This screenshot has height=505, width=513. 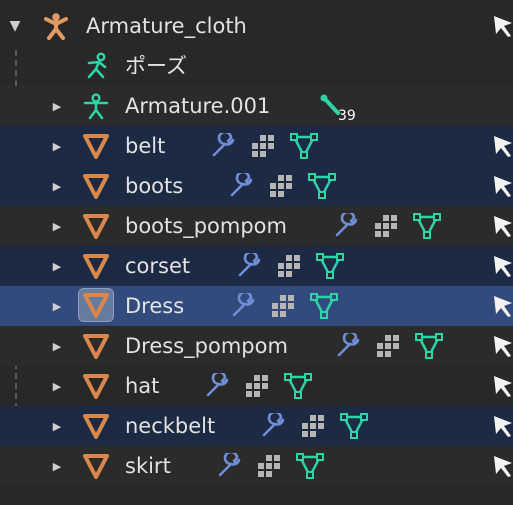 I want to click on object-label: belt, so click(x=145, y=146).